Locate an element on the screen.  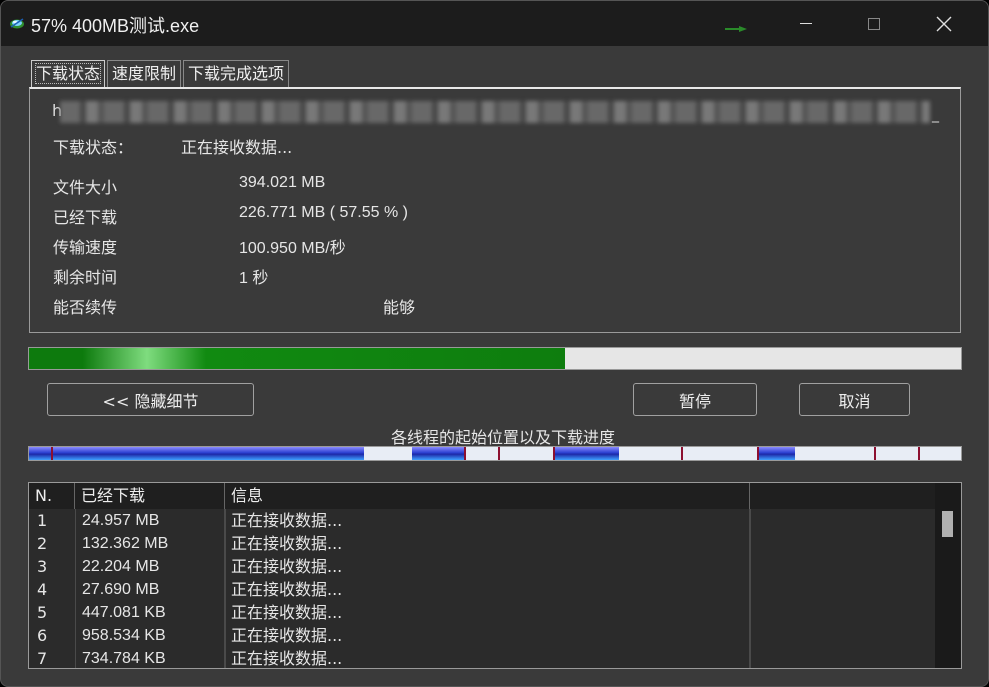
tab-label: 下载状态 is located at coordinates (68, 73).